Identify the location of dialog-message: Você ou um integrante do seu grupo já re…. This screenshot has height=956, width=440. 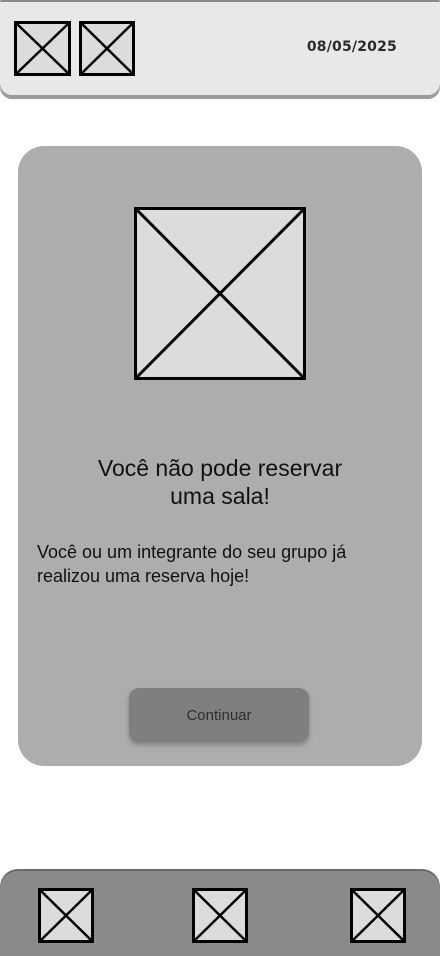
(192, 564).